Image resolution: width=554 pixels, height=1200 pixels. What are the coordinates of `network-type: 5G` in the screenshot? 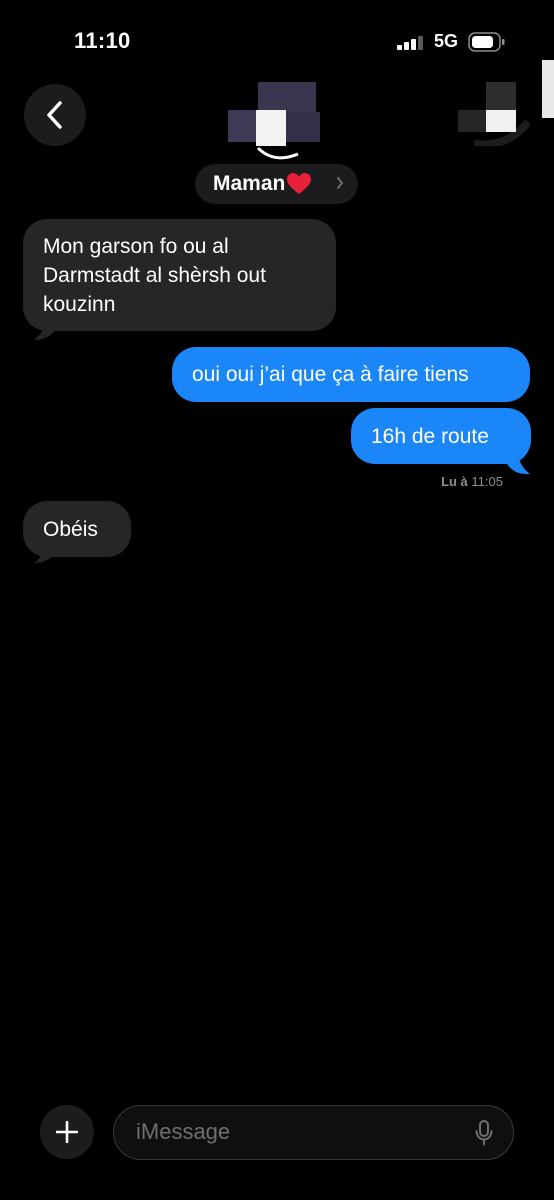 It's located at (446, 41).